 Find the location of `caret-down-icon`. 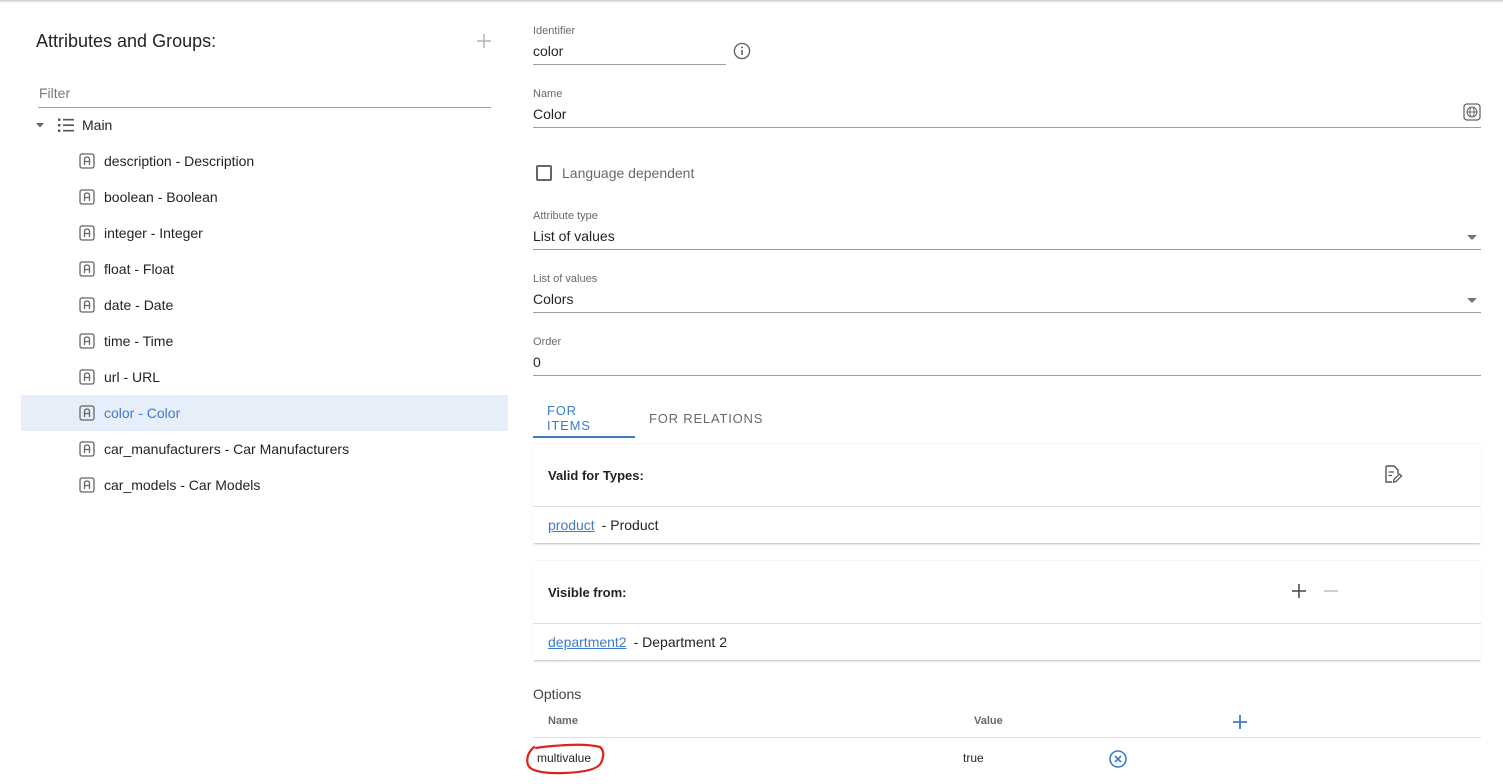

caret-down-icon is located at coordinates (40, 125).